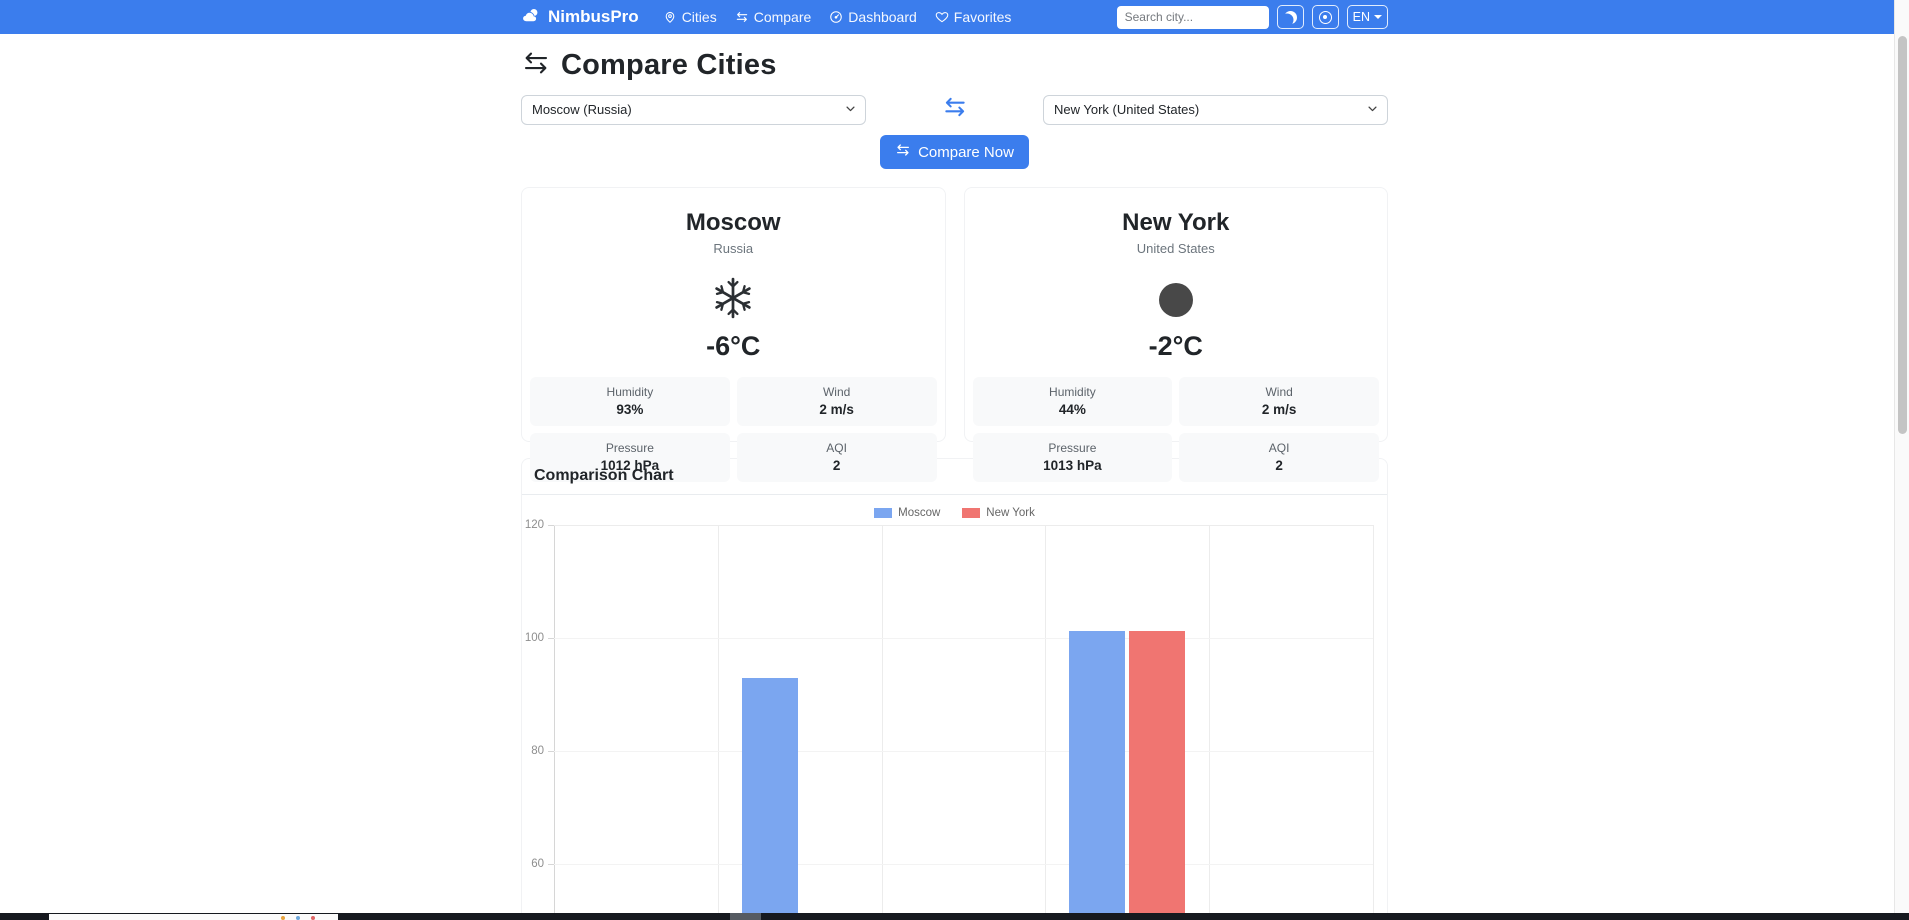  I want to click on nav-item-favorites: Favorites, so click(973, 17).